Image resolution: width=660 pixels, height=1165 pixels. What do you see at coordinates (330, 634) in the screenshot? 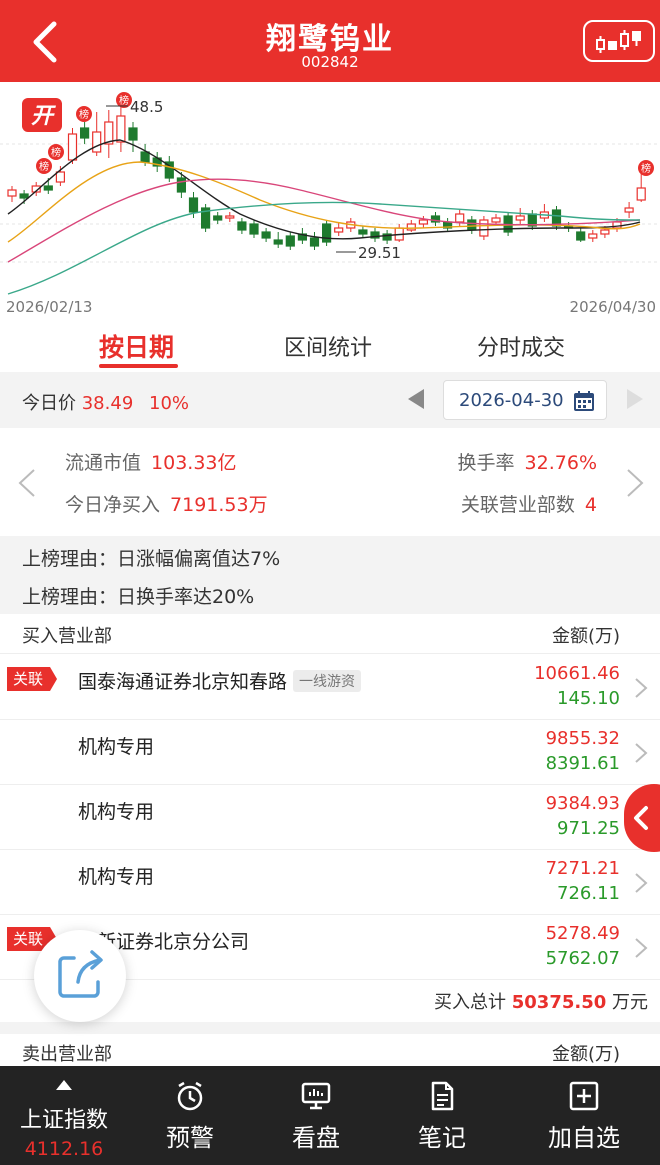
I see `buy-section-header: 买入营业部 金额(万)` at bounding box center [330, 634].